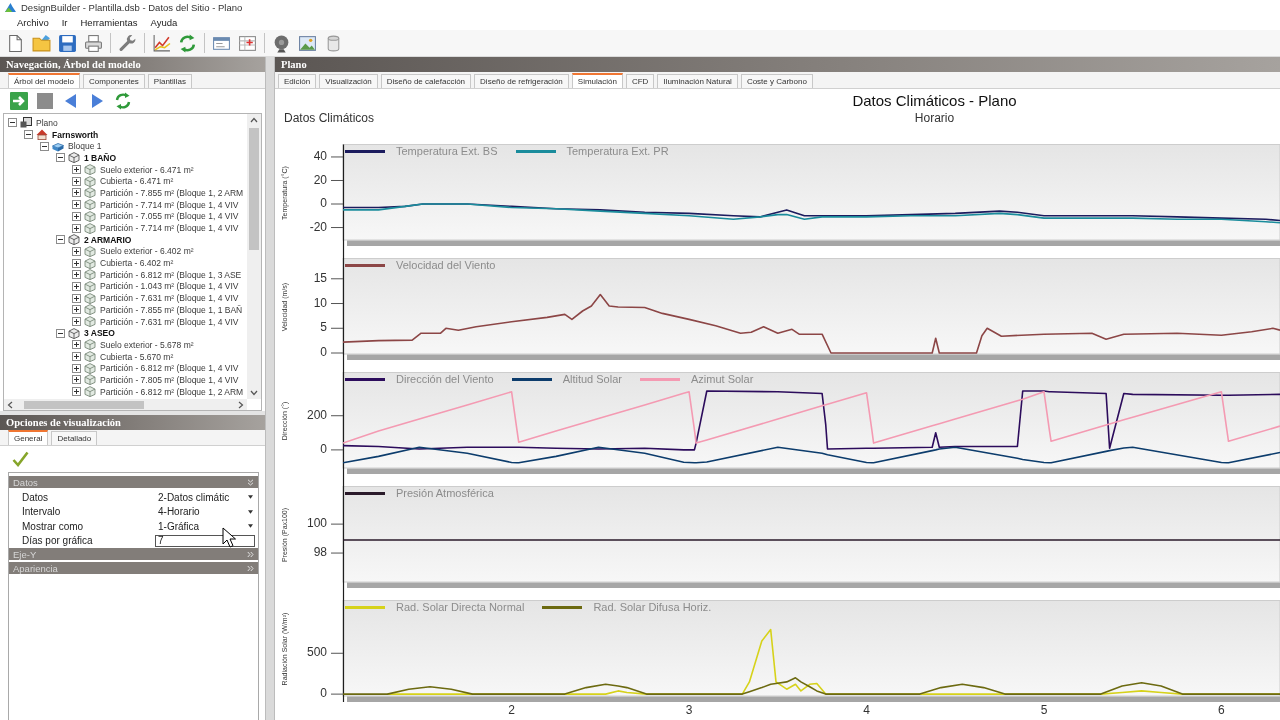  Describe the element at coordinates (205, 526) in the screenshot. I see `dropdown: 1-Gráfica` at that location.